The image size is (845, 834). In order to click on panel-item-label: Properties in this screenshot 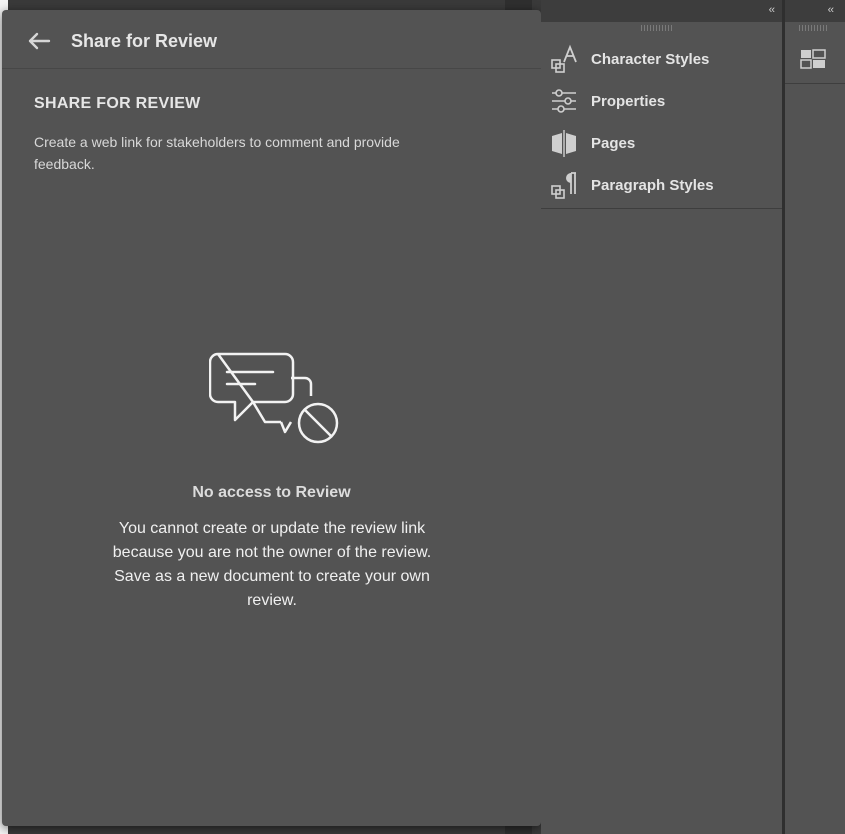, I will do `click(628, 101)`.